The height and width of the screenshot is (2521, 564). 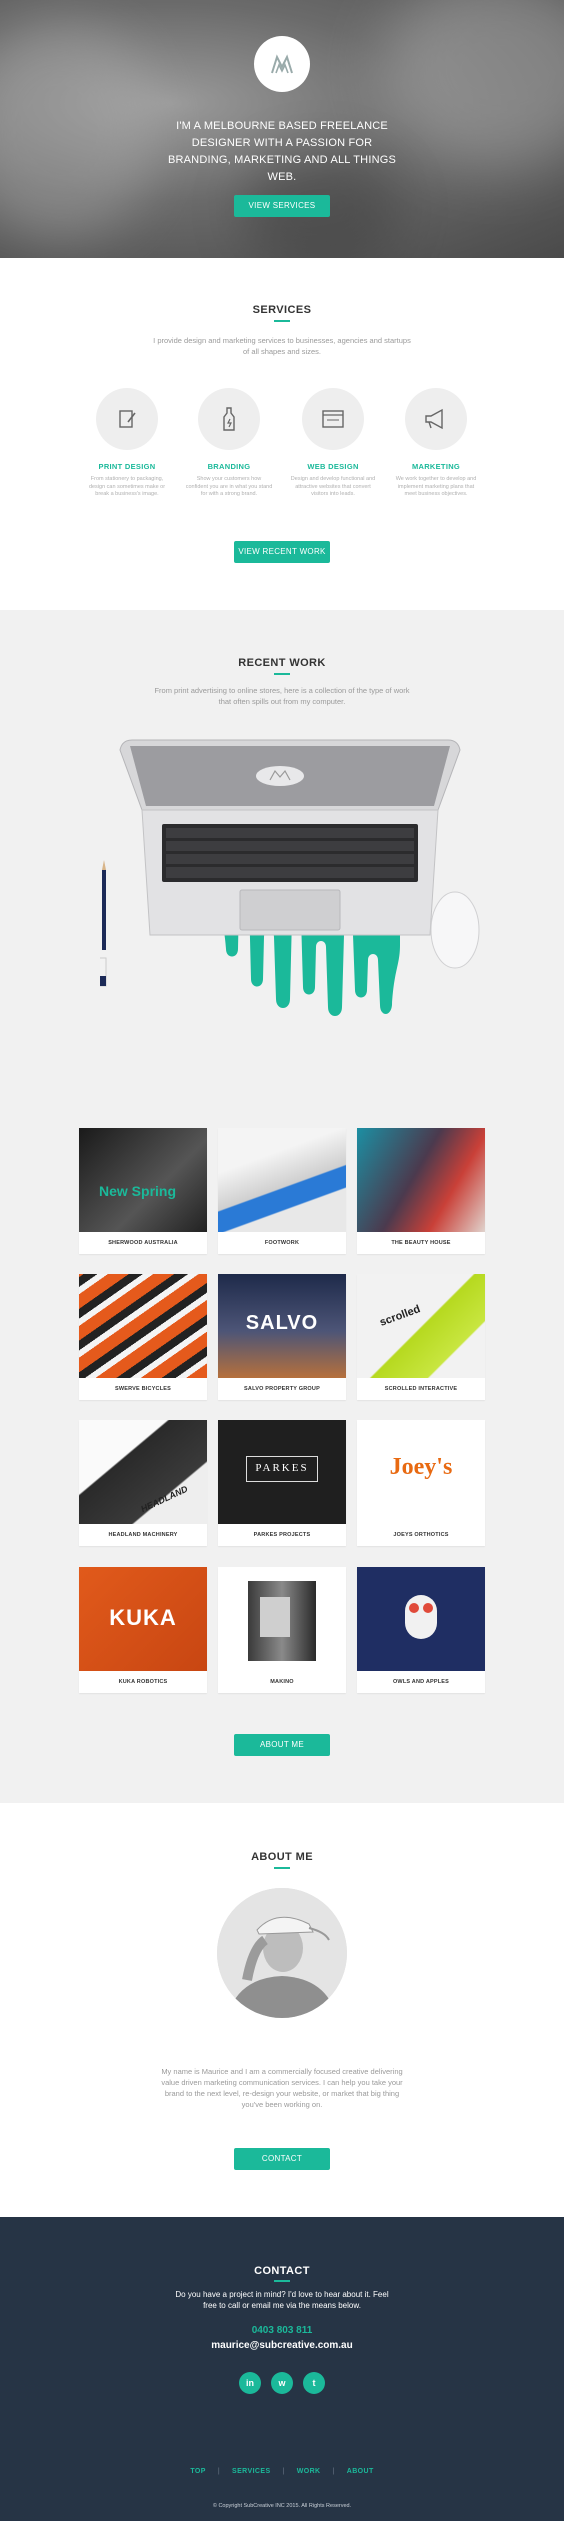 I want to click on portfolio-label: KUKA ROBOTICS, so click(x=143, y=1682).